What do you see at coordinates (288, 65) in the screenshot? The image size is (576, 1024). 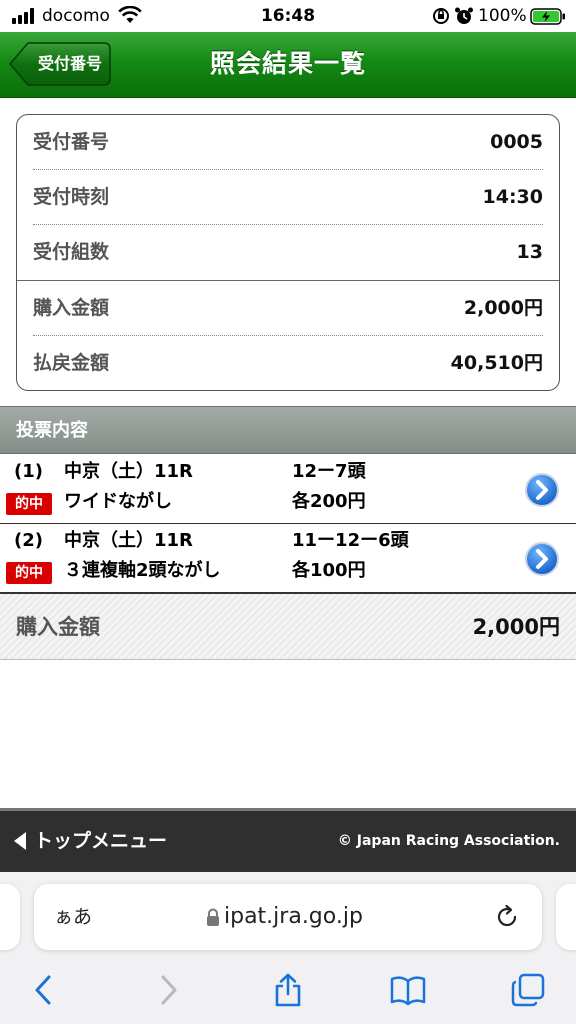 I see `app-header: 照会結果一覧 受付番号` at bounding box center [288, 65].